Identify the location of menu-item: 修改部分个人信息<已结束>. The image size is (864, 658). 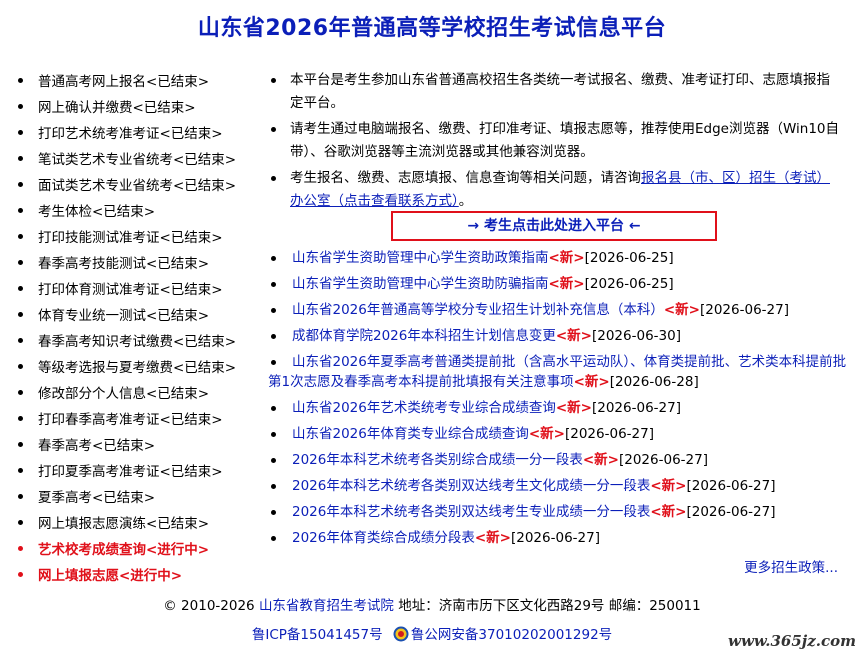
(141, 394).